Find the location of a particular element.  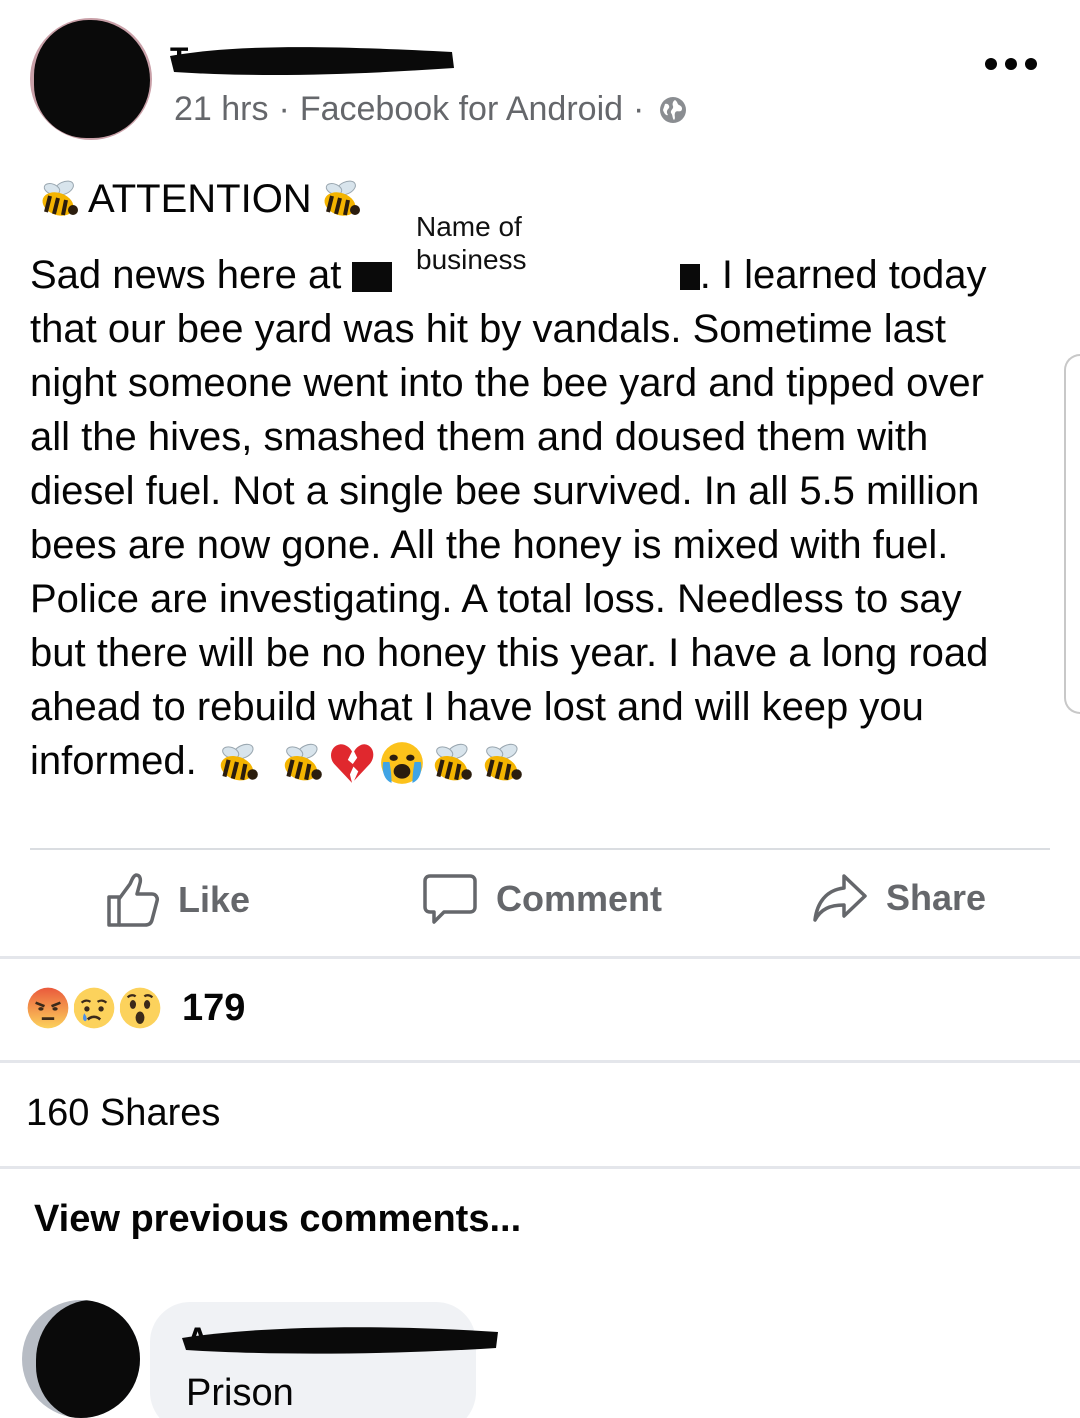

reactions-summary: 179 is located at coordinates (133, 1008).